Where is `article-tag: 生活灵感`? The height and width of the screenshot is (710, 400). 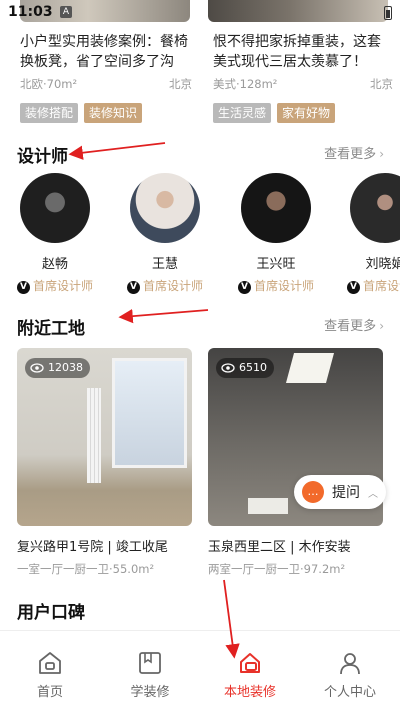
article-tag: 生活灵感 is located at coordinates (242, 113).